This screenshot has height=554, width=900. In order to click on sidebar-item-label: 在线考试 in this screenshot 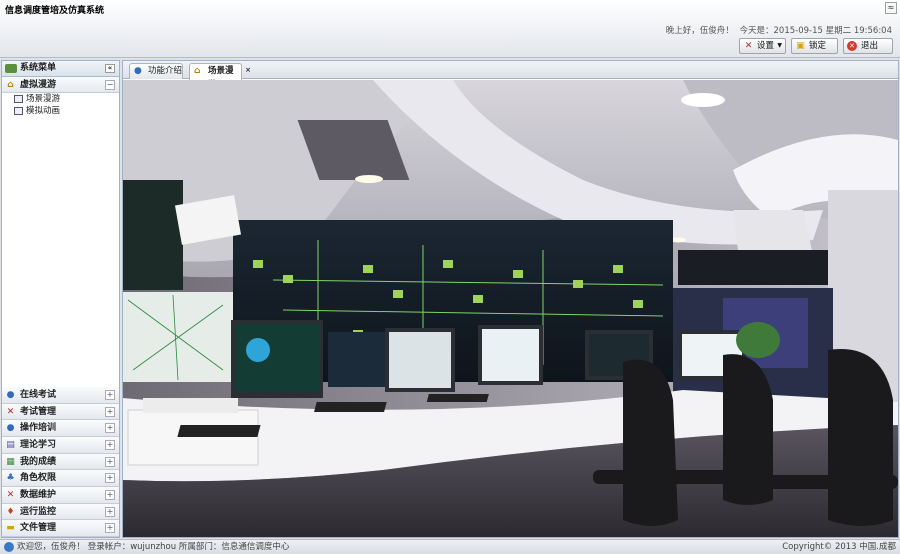, I will do `click(38, 394)`.